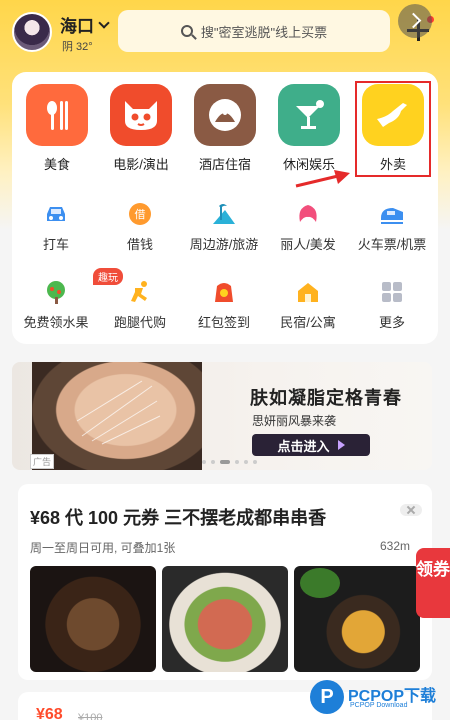  What do you see at coordinates (393, 129) in the screenshot?
I see `highlight-box` at bounding box center [393, 129].